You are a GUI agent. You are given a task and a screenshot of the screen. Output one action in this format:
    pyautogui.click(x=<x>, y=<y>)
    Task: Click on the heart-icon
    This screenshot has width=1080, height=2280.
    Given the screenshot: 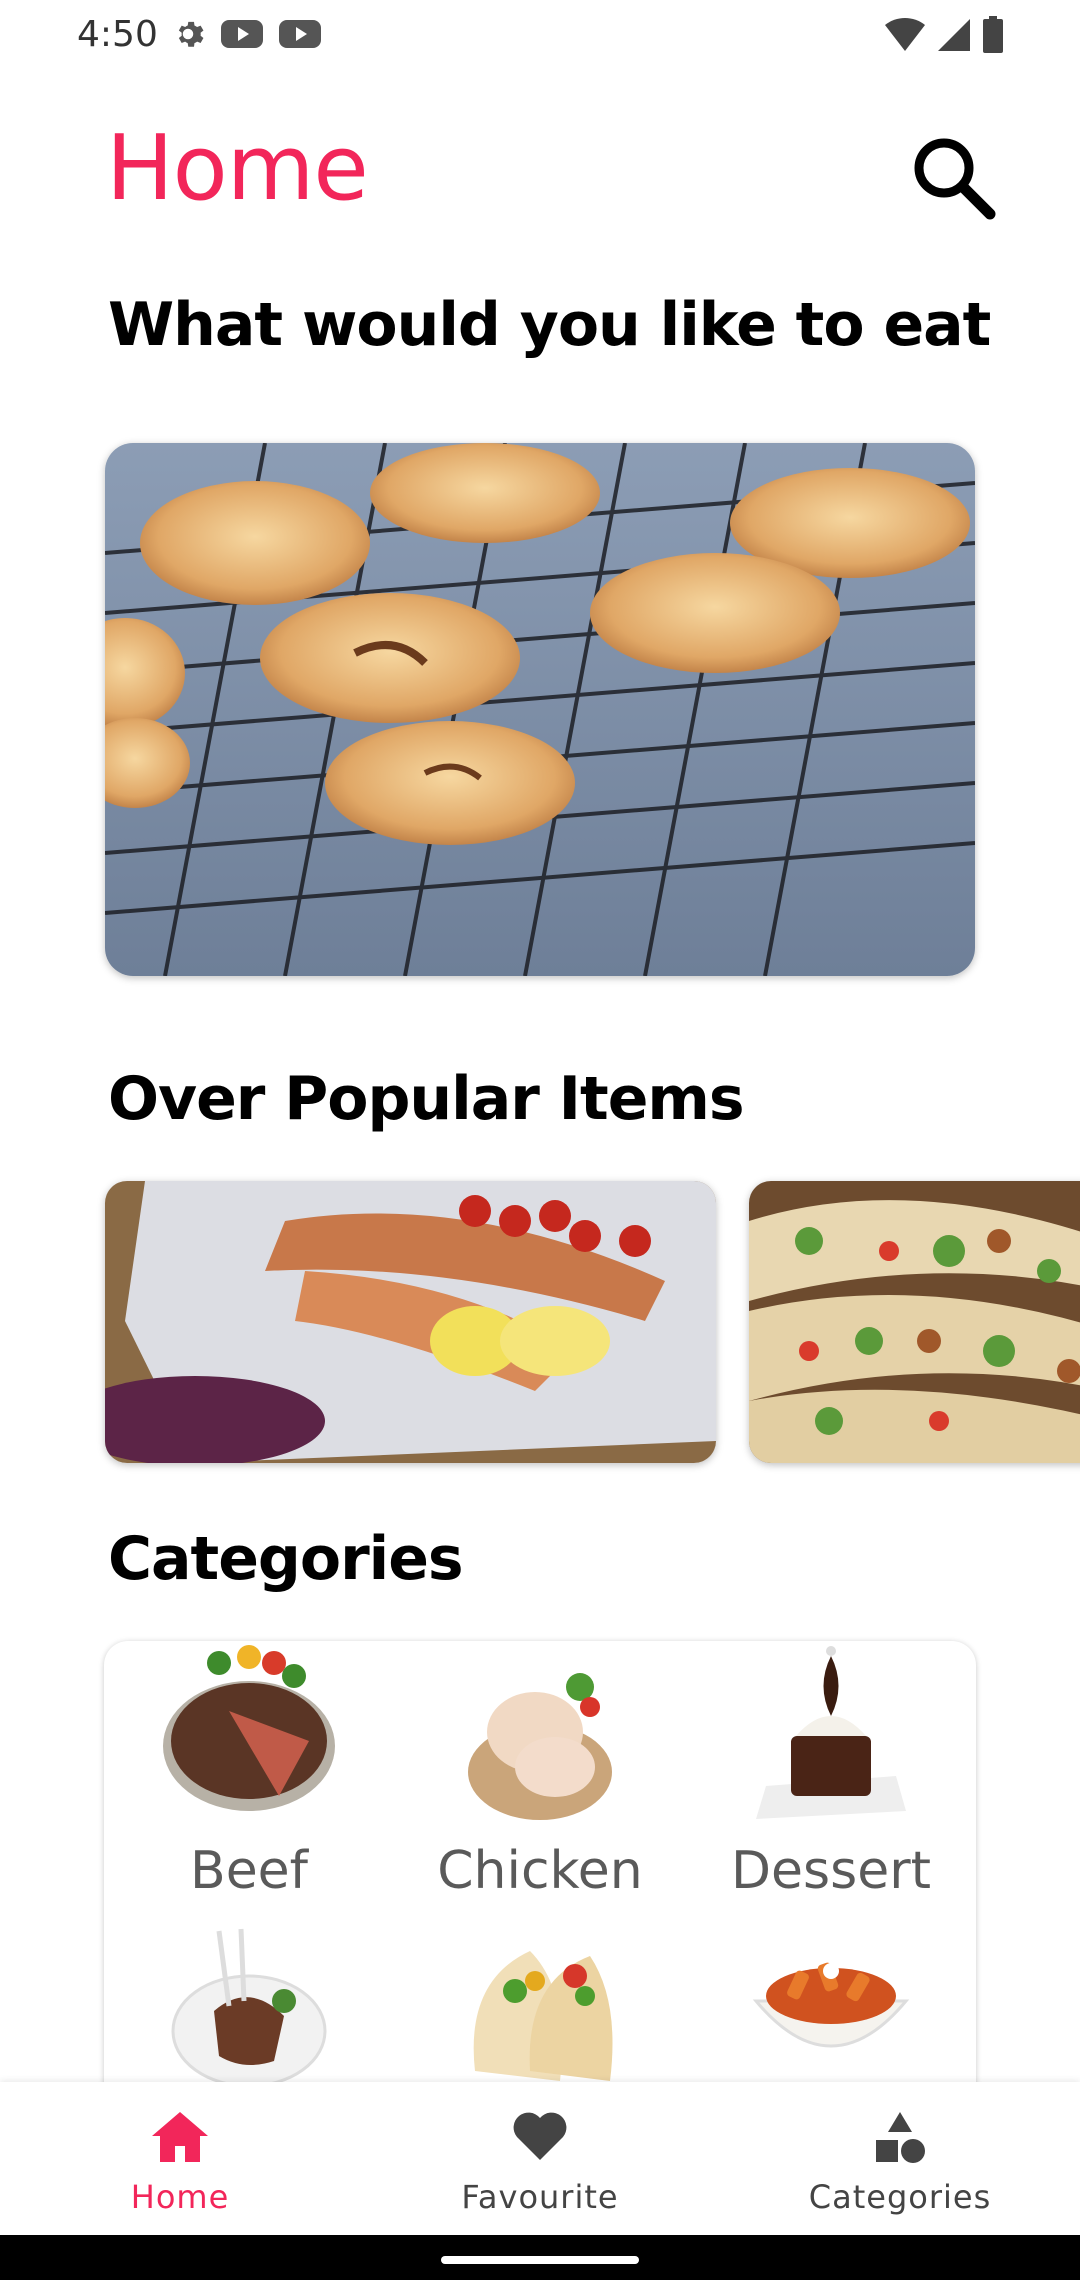 What is the action you would take?
    pyautogui.click(x=540, y=2136)
    